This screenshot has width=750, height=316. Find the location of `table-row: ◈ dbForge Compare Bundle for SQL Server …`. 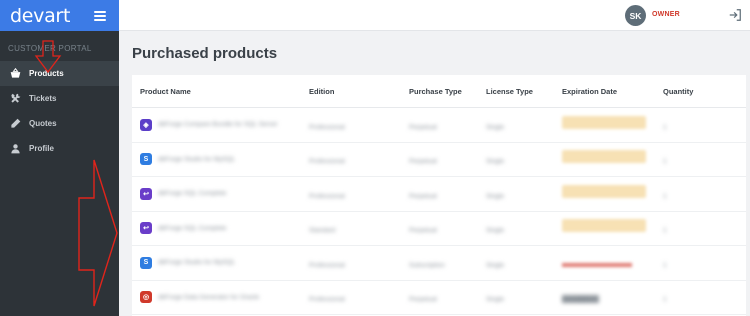

table-row: ◈ dbForge Compare Bundle for SQL Server … is located at coordinates (439, 125).